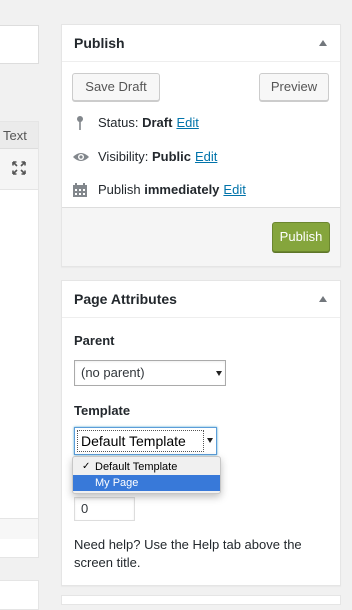 This screenshot has height=610, width=352. I want to click on template-select: Default Template, so click(145, 441).